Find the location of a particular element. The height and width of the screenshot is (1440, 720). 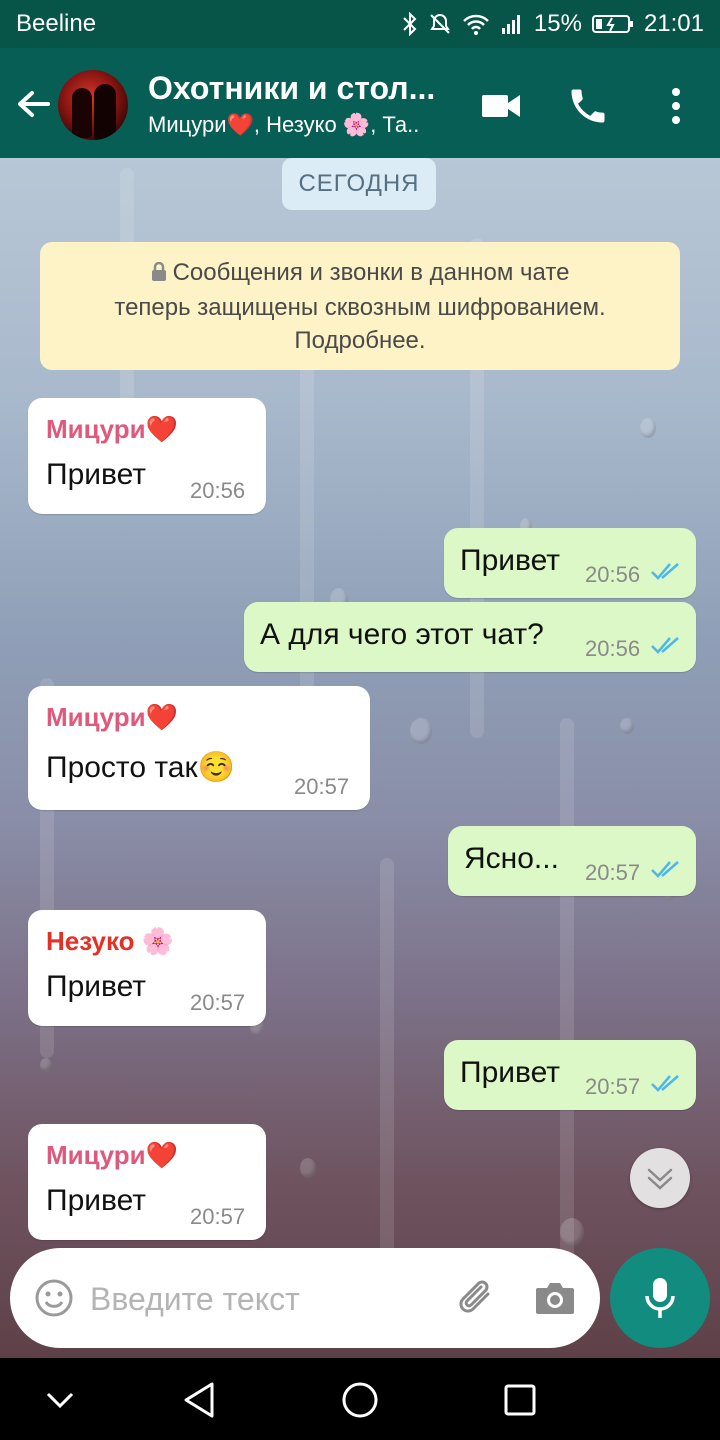

status-icons: 15% 21:01 is located at coordinates (553, 24).